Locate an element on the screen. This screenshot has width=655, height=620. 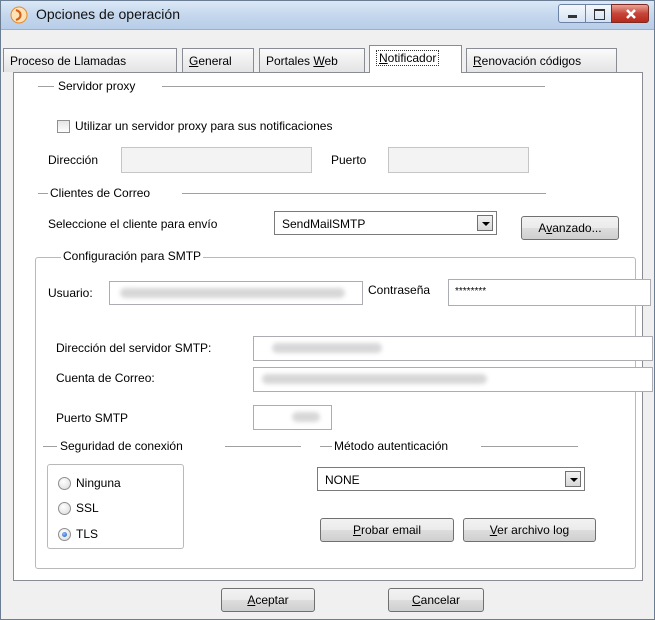
tab-label: Notificador is located at coordinates (408, 58).